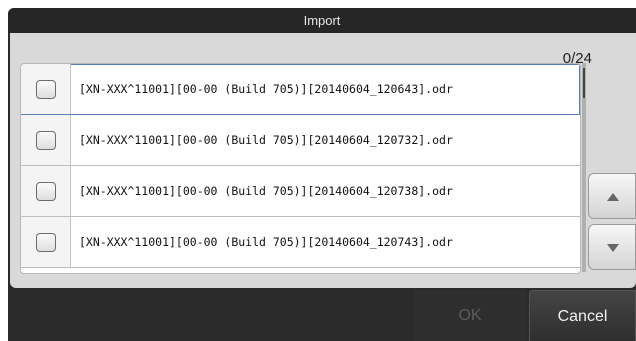 The width and height of the screenshot is (636, 341). What do you see at coordinates (584, 83) in the screenshot?
I see `scrollbar-thumb` at bounding box center [584, 83].